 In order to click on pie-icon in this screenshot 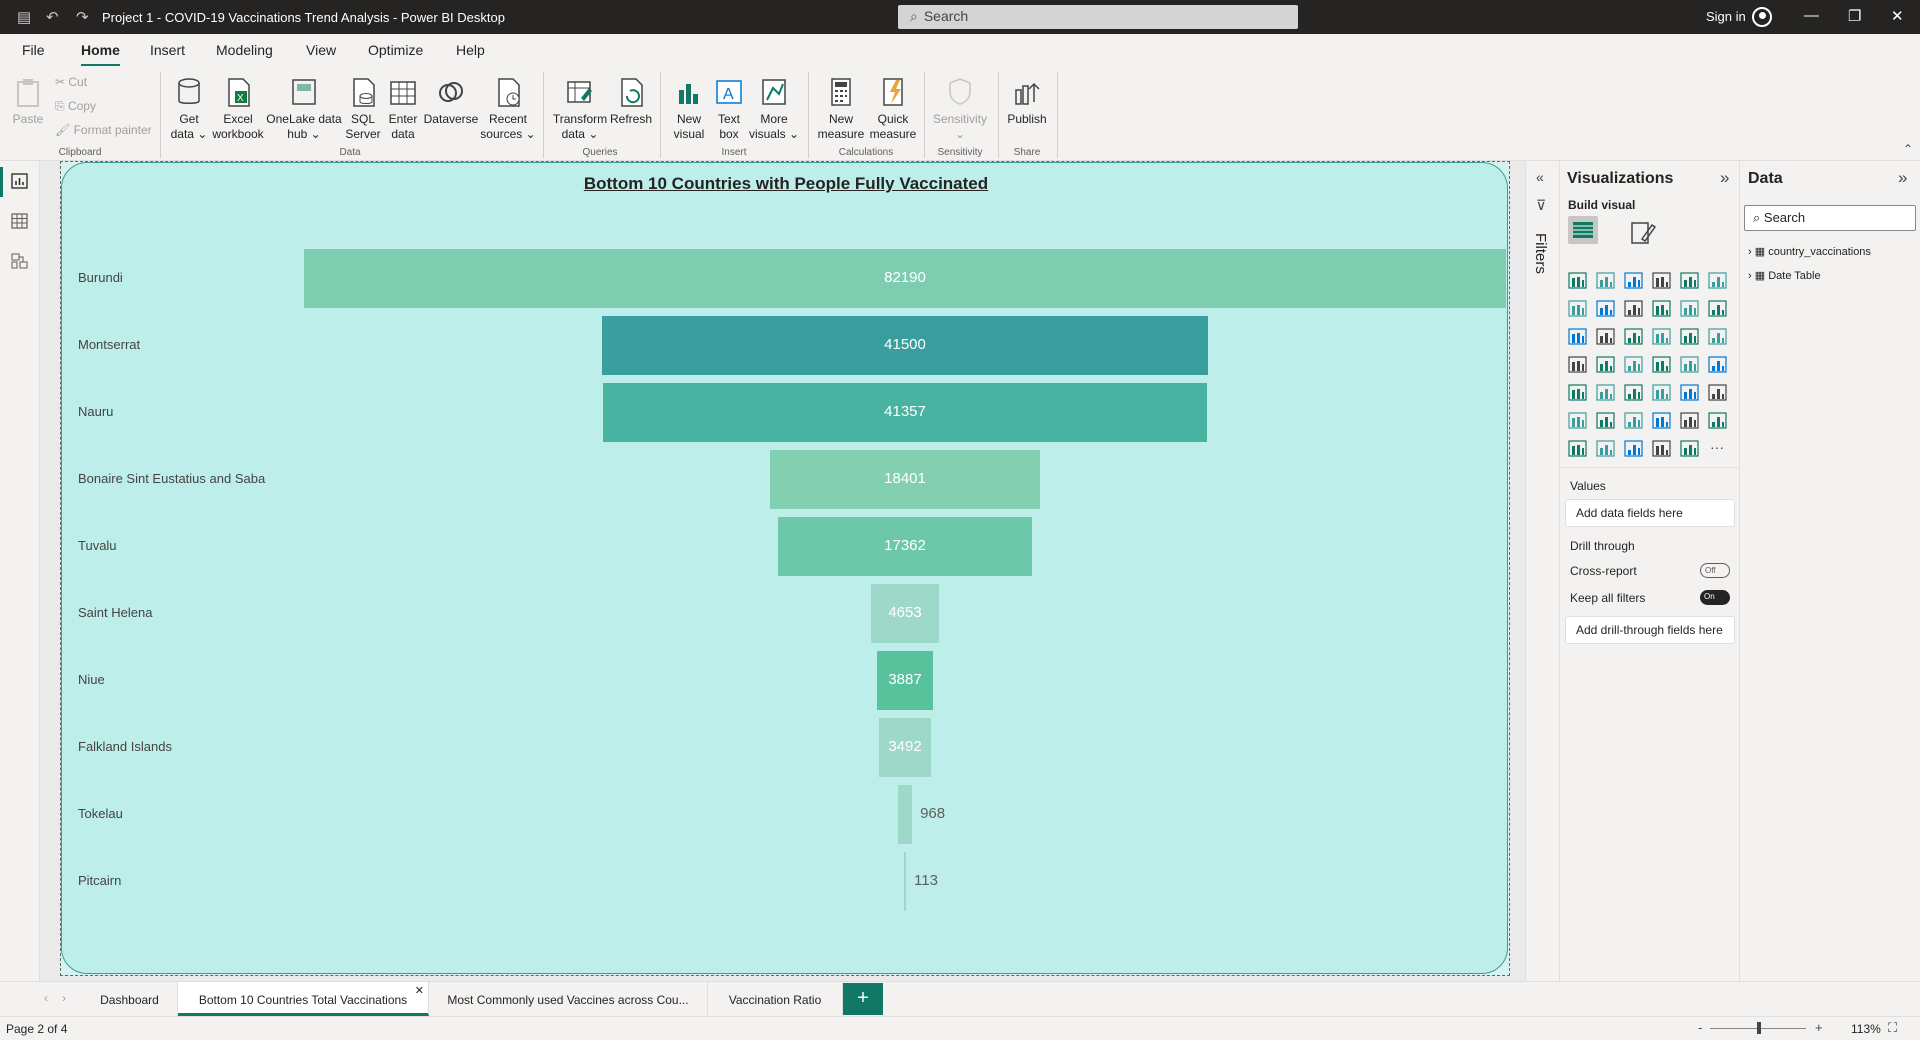, I will do `click(1662, 337)`.